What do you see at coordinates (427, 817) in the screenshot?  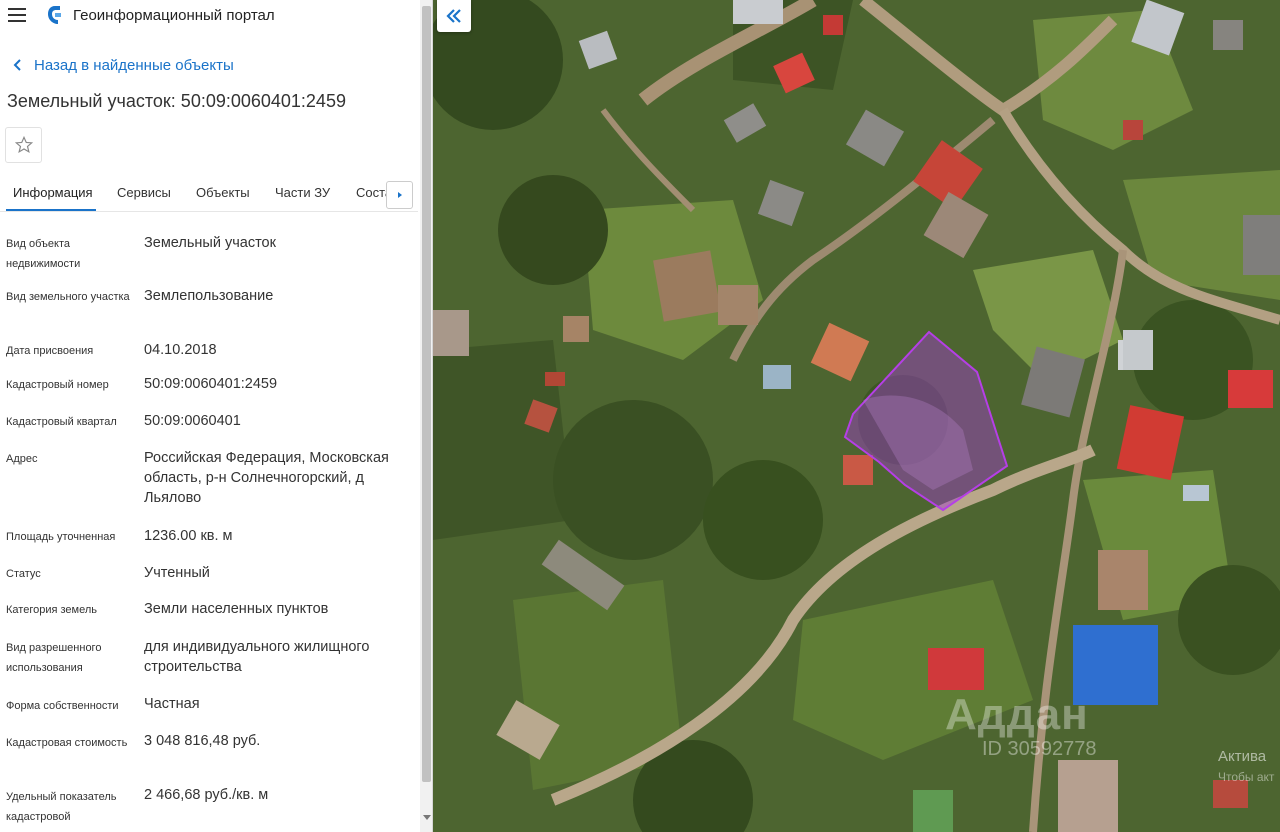 I see `scroll-down-arrow-icon` at bounding box center [427, 817].